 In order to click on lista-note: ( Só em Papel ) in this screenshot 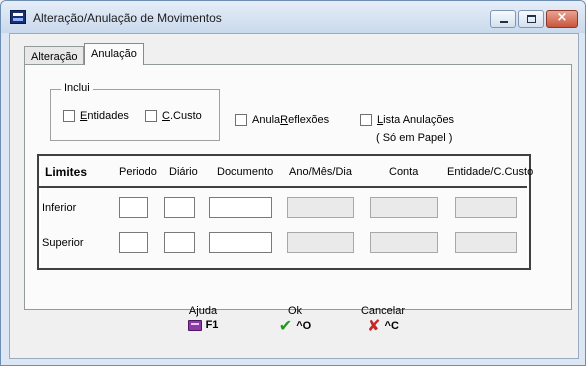, I will do `click(414, 138)`.